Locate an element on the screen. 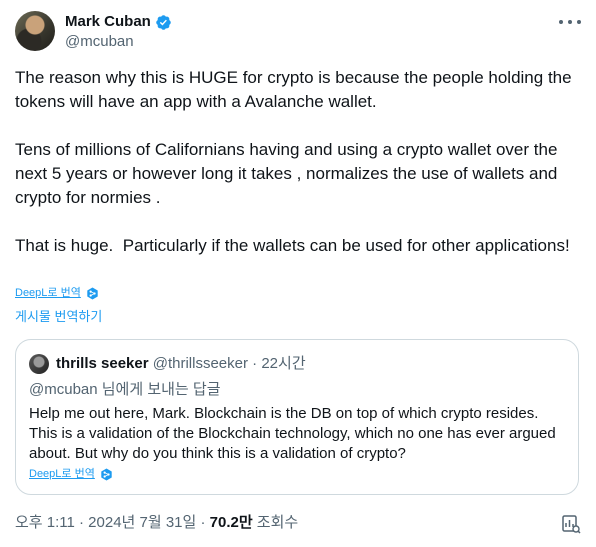 The width and height of the screenshot is (596, 547). tweet-header: Mark Cuban @mcuban is located at coordinates (298, 33).